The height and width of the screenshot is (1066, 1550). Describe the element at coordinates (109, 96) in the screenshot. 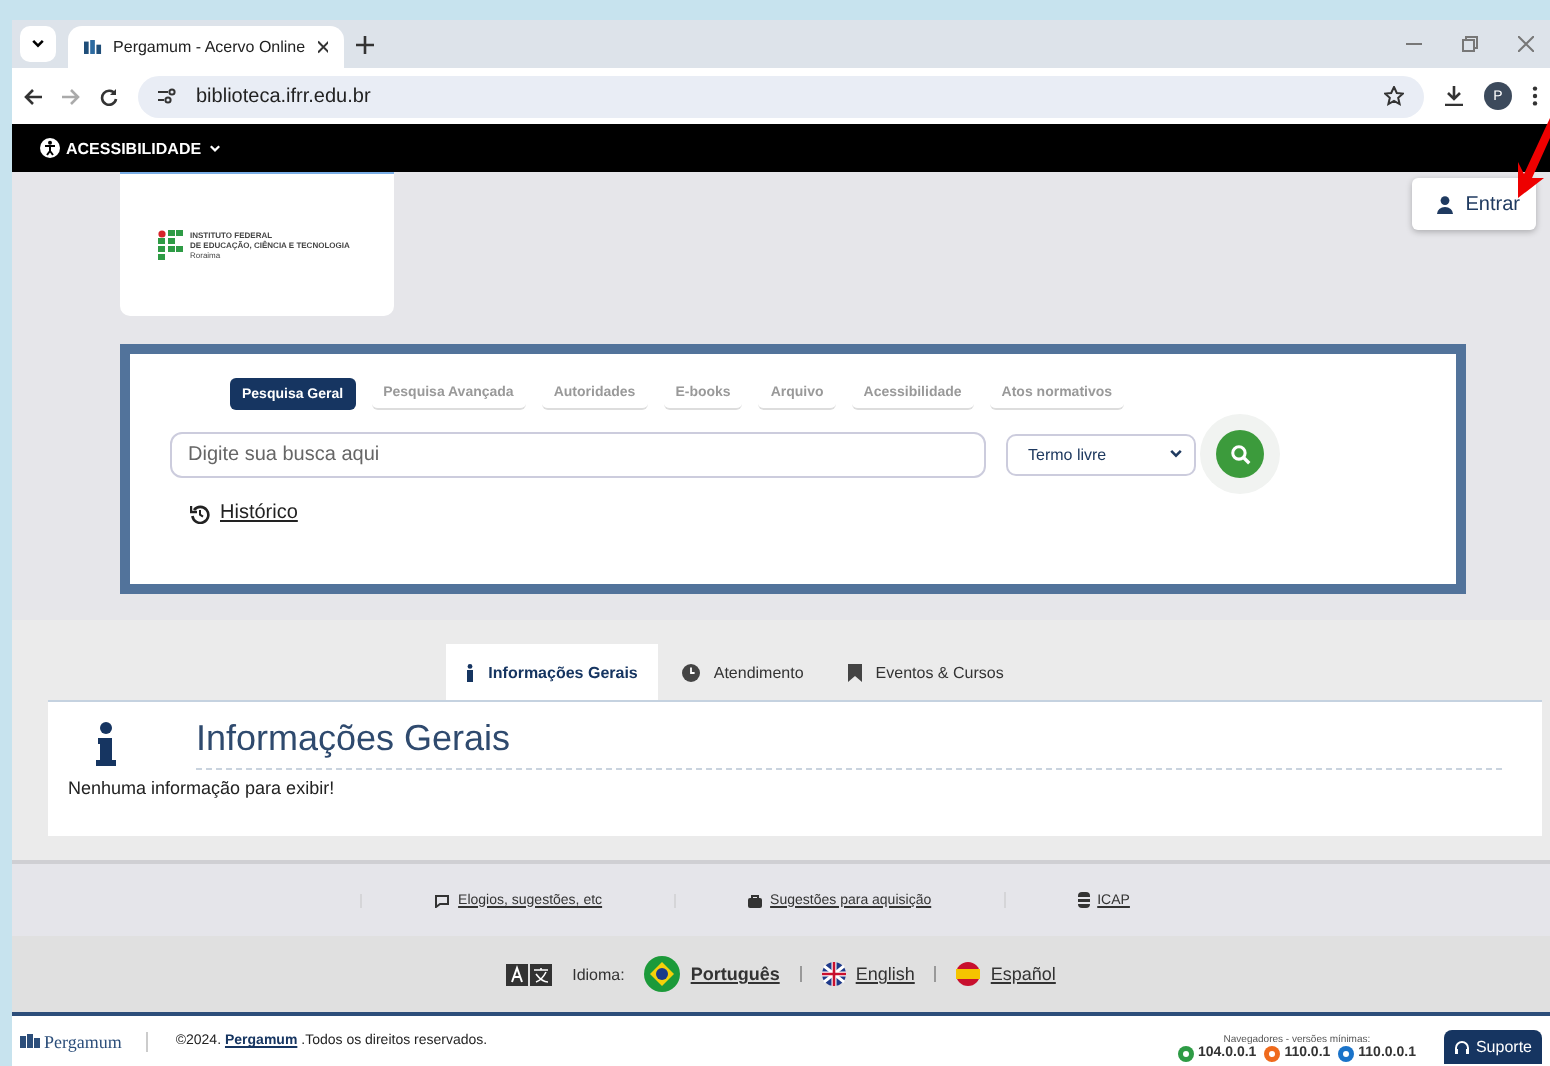

I see `reload-icon` at that location.